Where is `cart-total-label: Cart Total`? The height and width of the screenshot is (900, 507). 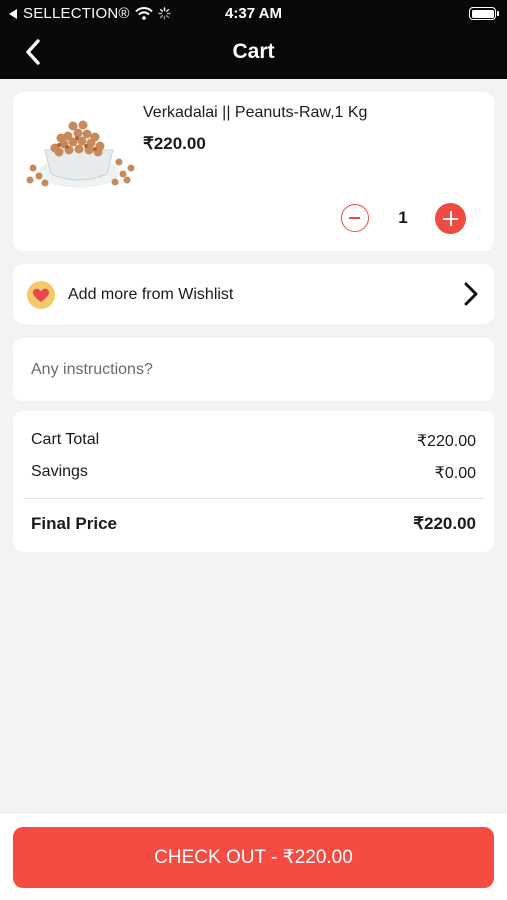
cart-total-label: Cart Total is located at coordinates (65, 439).